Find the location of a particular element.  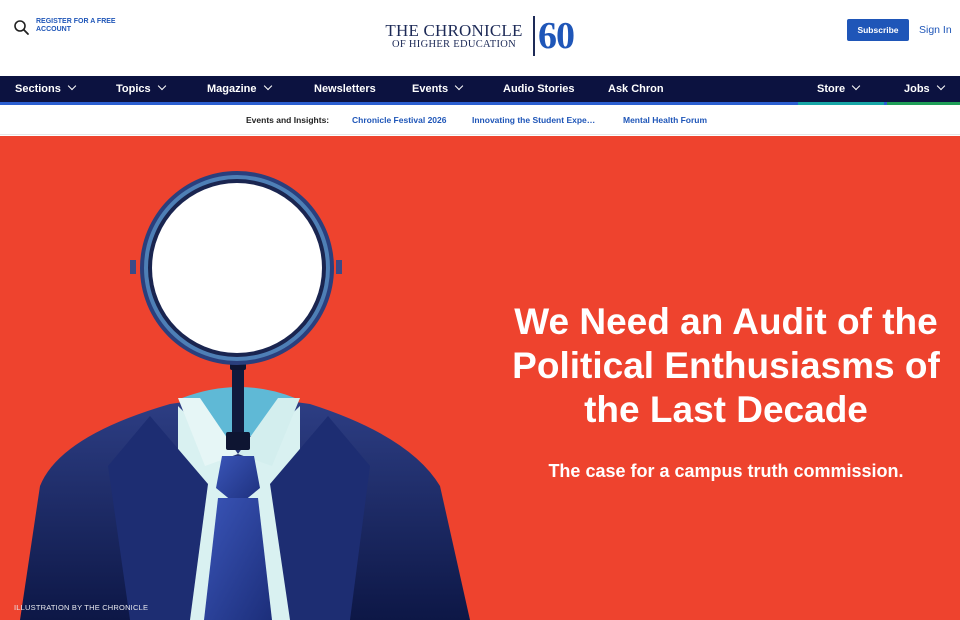

nav-newsletters: Newsletters is located at coordinates (345, 89).